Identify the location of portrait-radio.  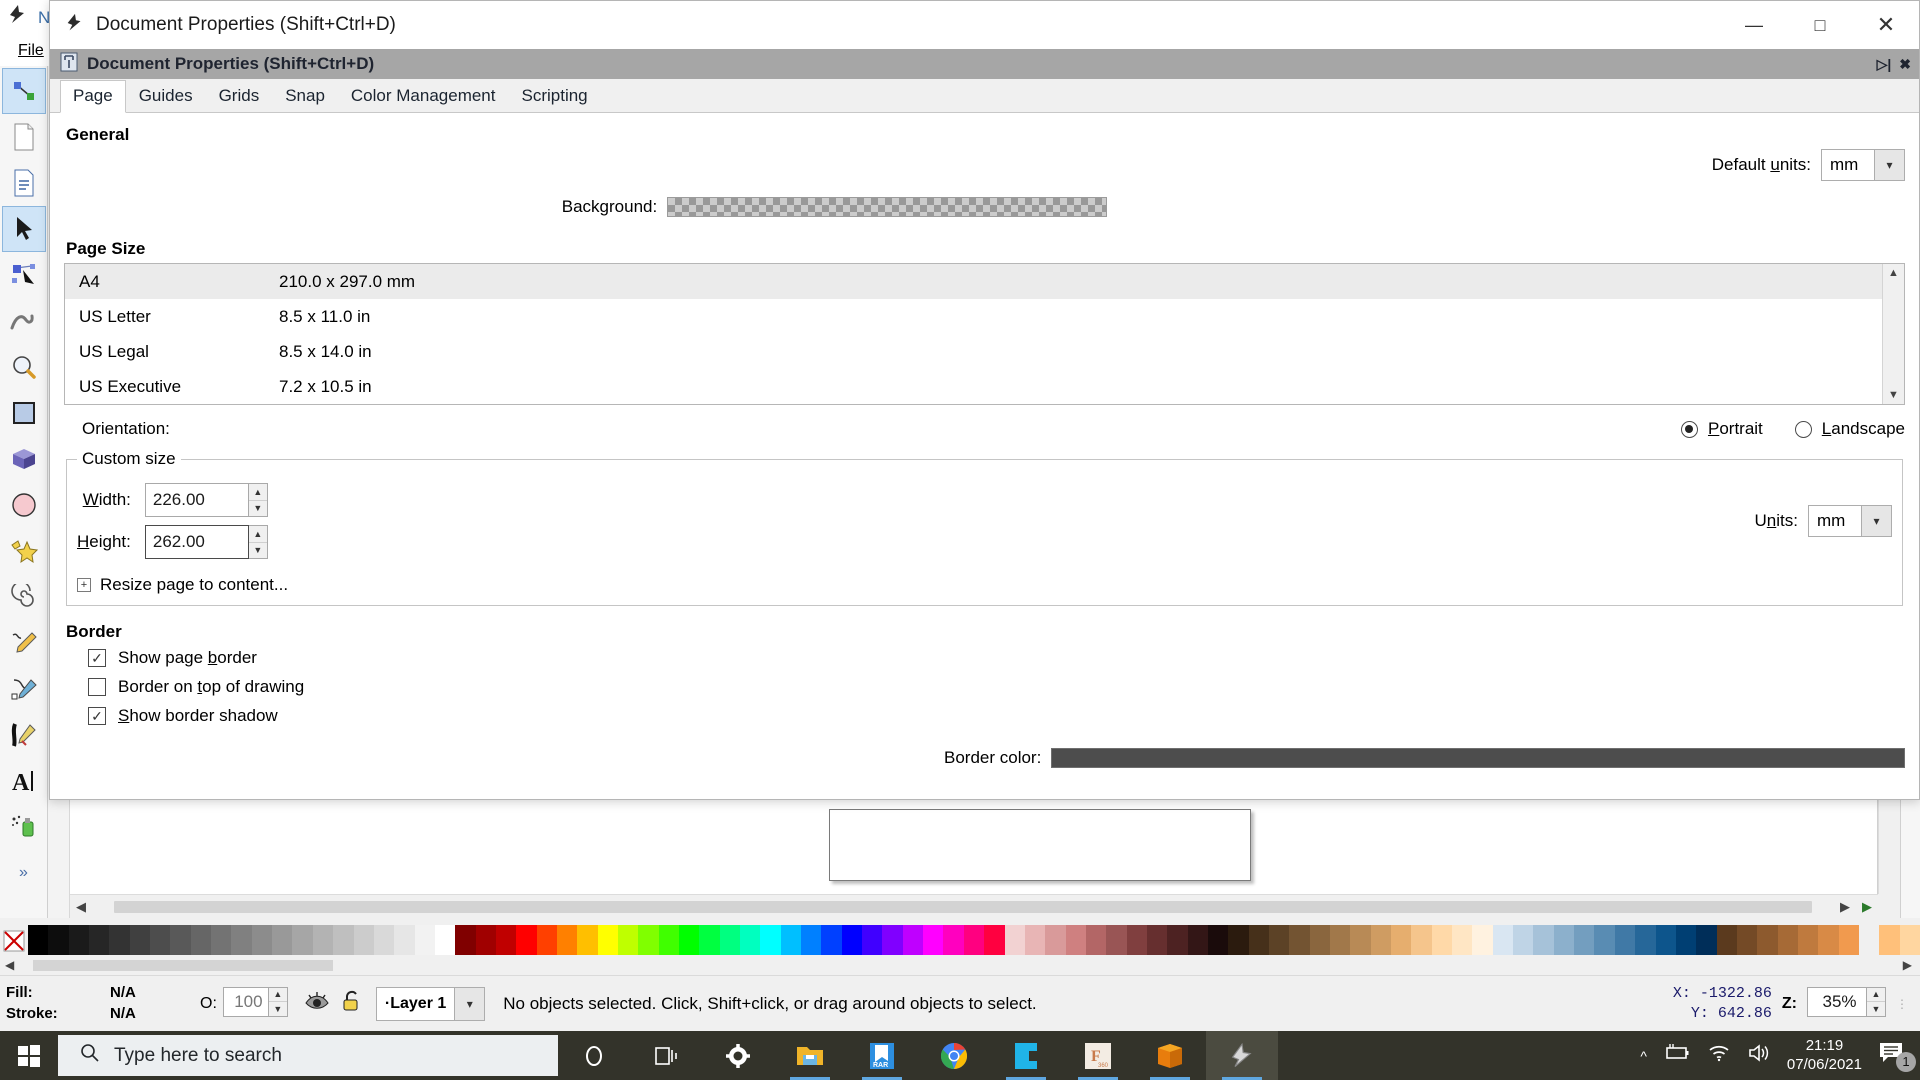
(1689, 429).